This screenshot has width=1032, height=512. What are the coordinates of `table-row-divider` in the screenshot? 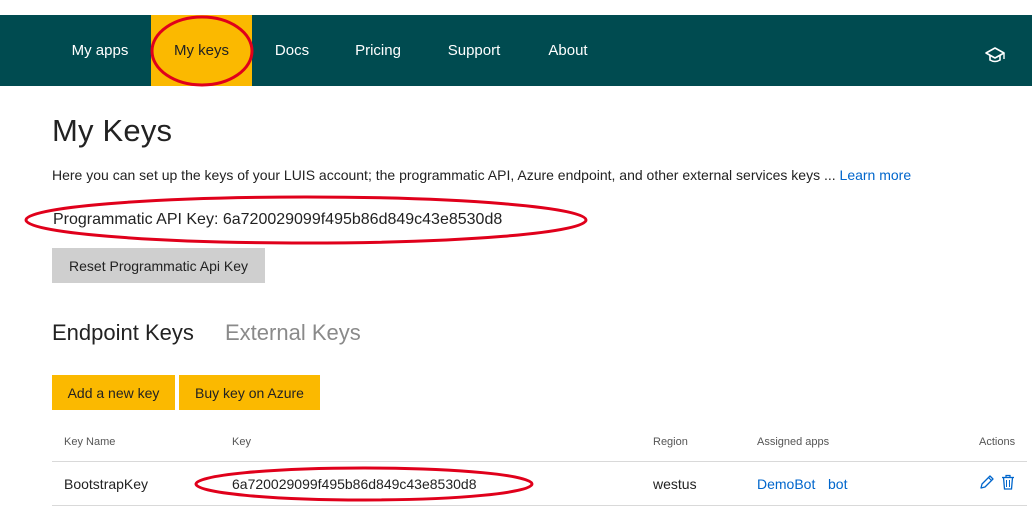 It's located at (539, 505).